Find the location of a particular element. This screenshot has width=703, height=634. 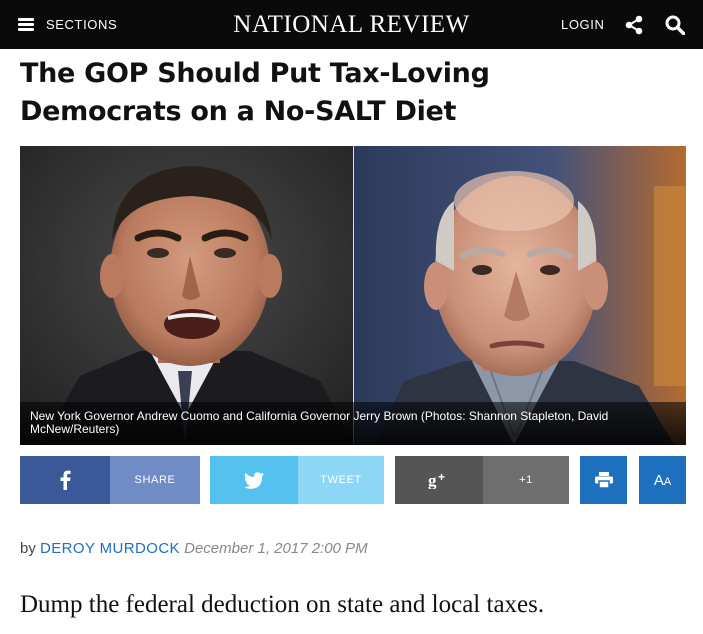

twitter-share-button is located at coordinates (254, 480).